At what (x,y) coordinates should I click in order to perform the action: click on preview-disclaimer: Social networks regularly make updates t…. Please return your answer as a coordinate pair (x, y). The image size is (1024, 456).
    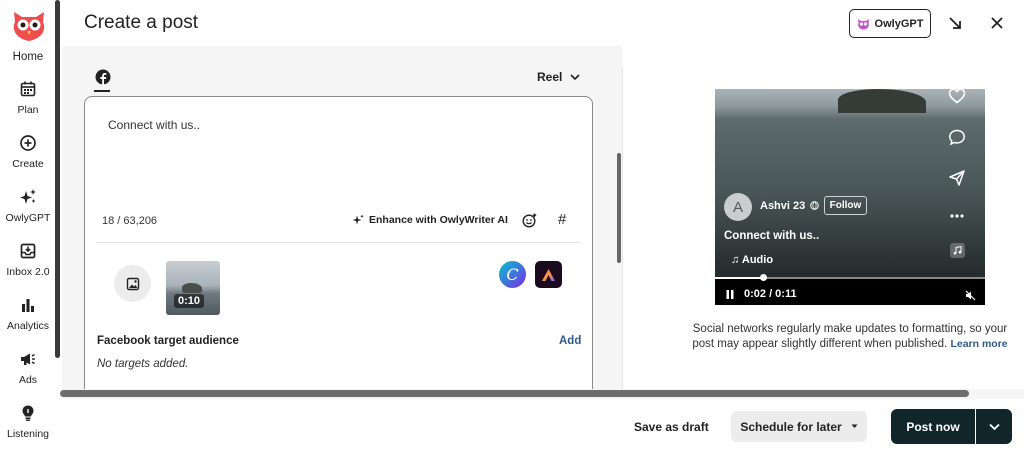
    Looking at the image, I should click on (850, 336).